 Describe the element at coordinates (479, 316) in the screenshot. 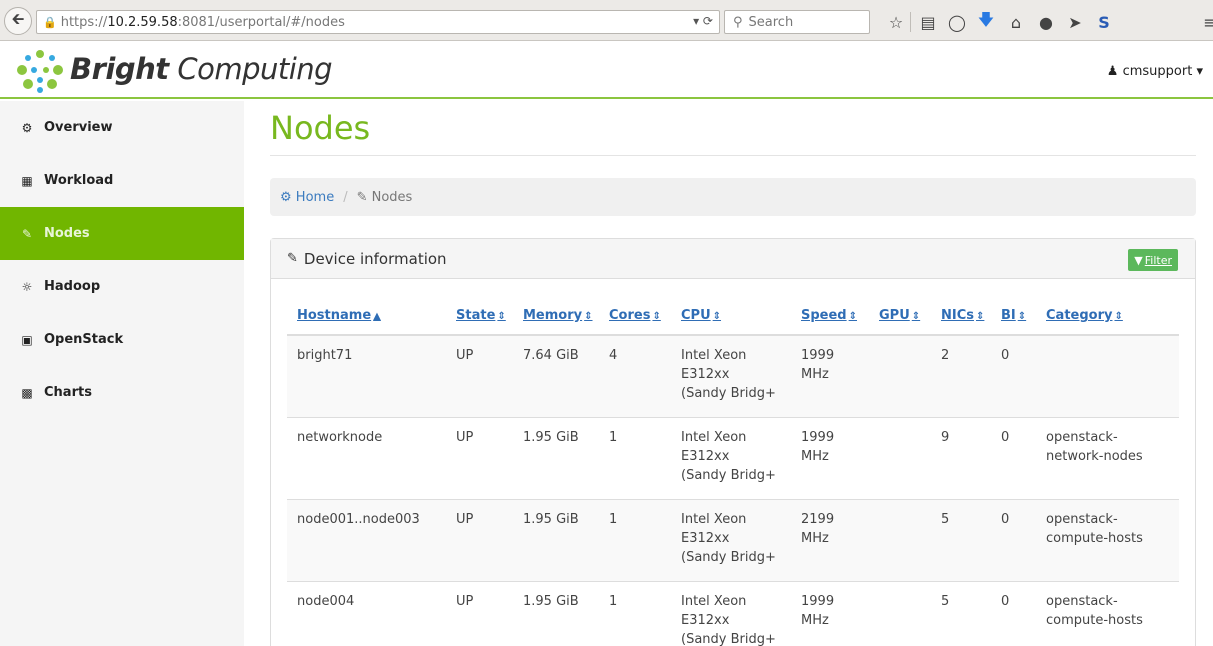

I see `column-header-state: State ⇕` at that location.